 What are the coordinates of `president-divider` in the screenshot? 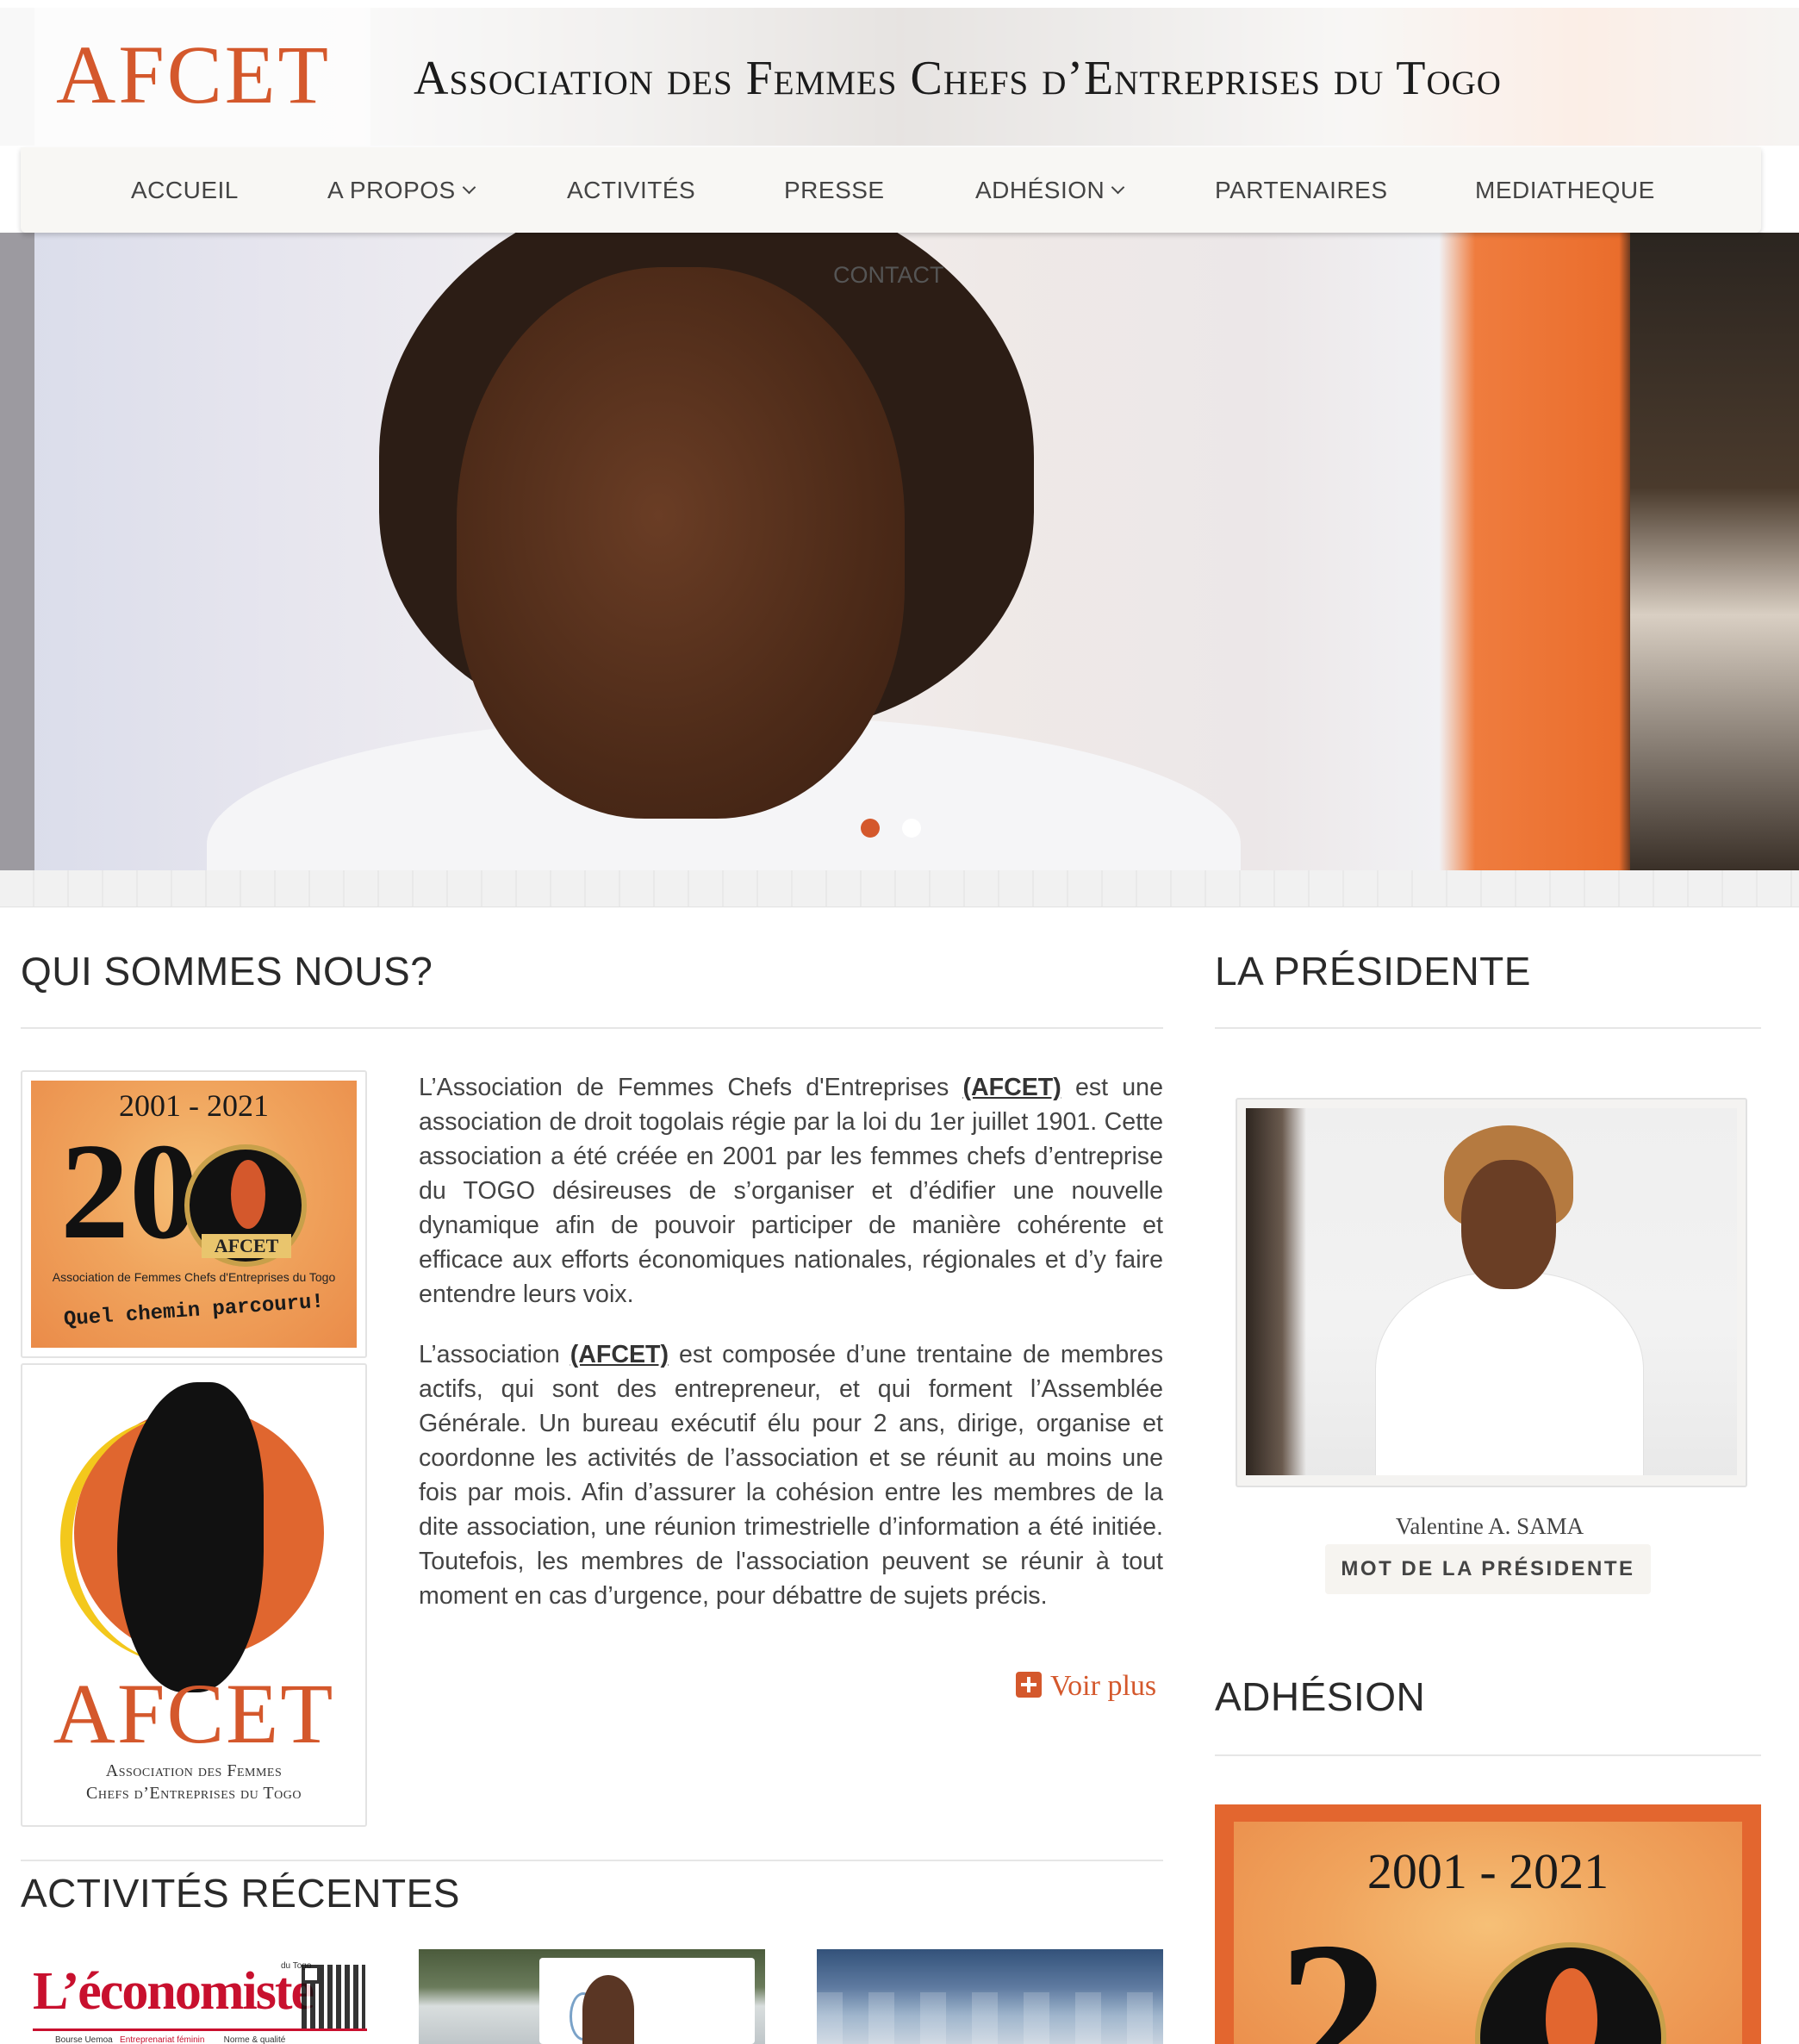 It's located at (1488, 1028).